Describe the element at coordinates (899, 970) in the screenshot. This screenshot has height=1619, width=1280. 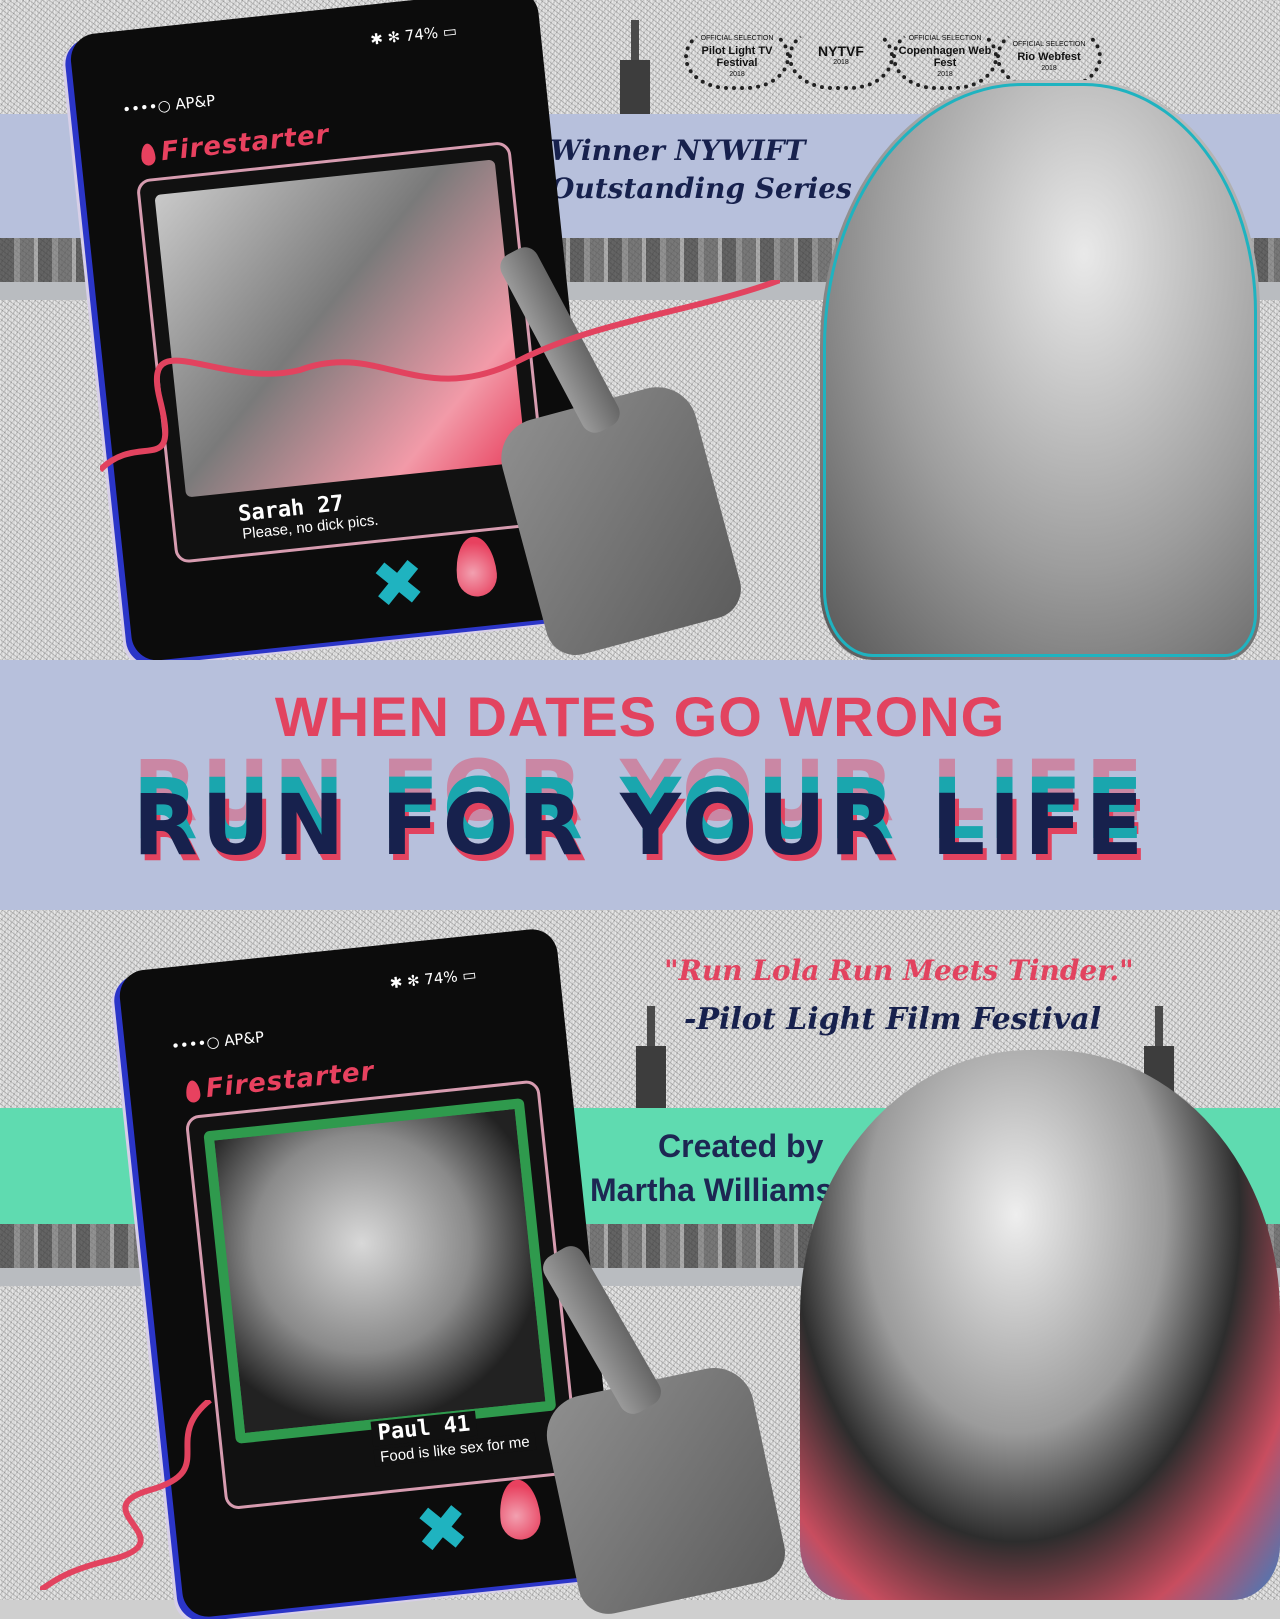
I see `review-quote: "Run Lola Run Meets Tinder."` at that location.